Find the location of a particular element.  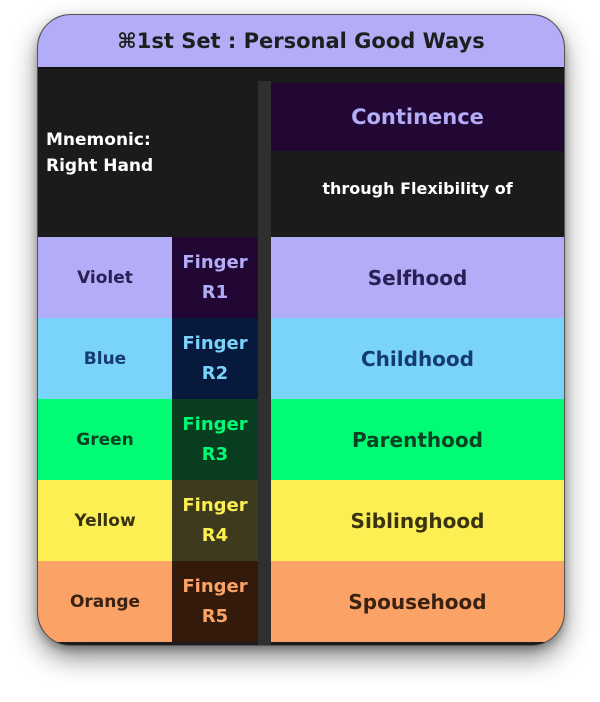

finger-id: R2 is located at coordinates (215, 373).